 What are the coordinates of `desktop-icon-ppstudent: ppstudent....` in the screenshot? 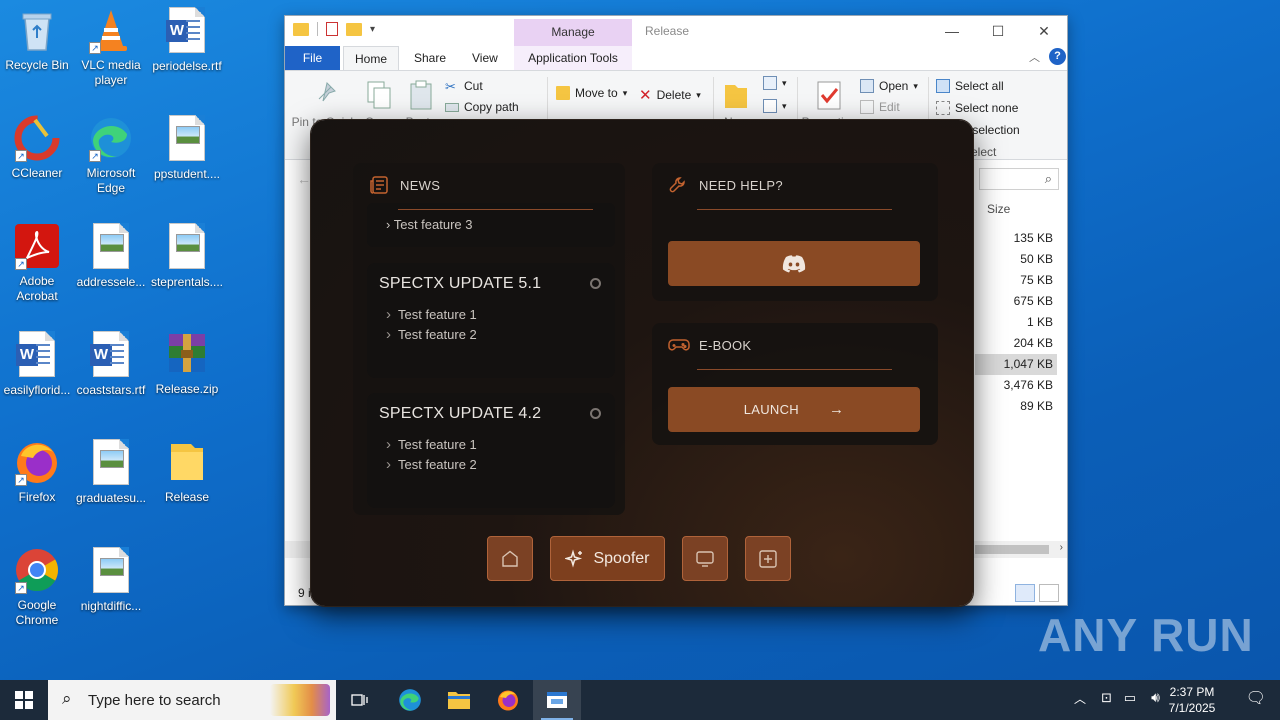 It's located at (187, 148).